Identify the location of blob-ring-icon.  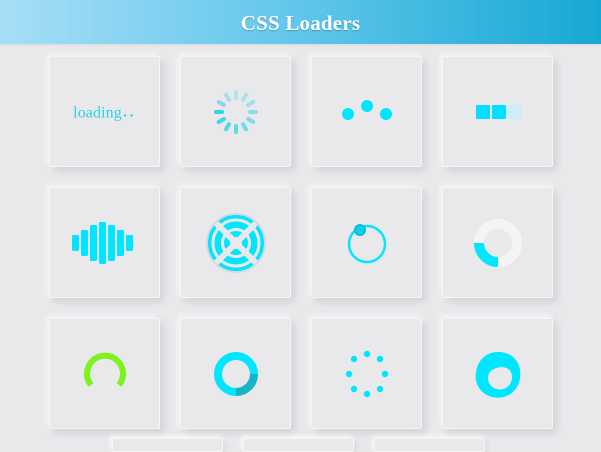
(497, 374).